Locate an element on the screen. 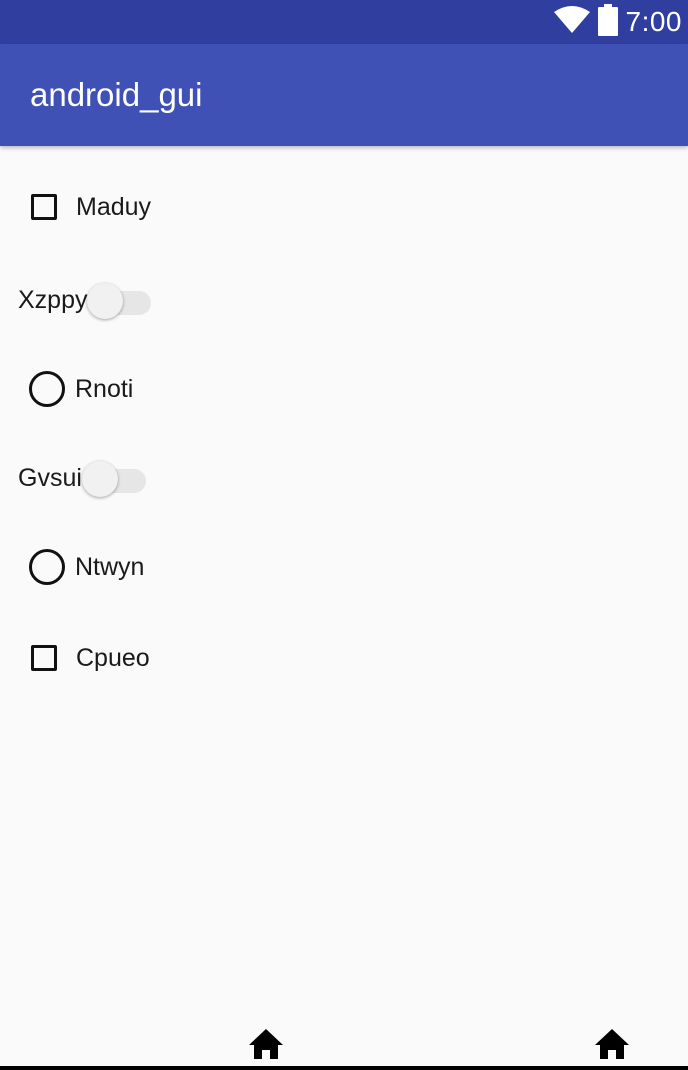 This screenshot has width=688, height=1070. checkbox-cpueo: Cpueo is located at coordinates (90, 658).